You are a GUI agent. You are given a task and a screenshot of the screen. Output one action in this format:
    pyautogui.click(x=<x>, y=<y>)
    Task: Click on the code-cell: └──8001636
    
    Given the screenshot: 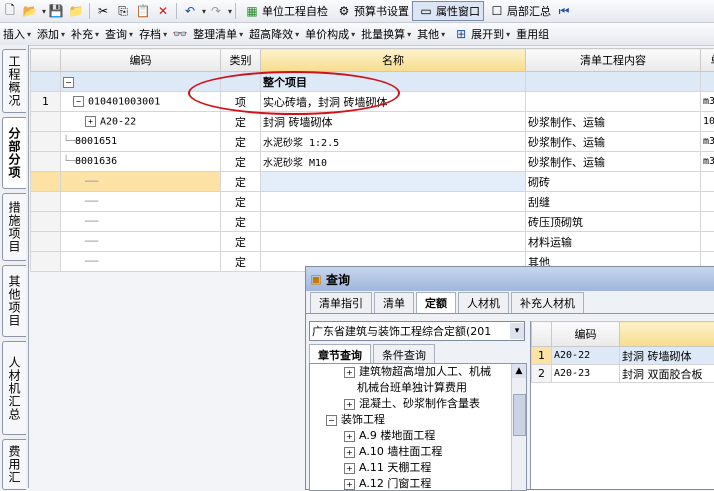 What is the action you would take?
    pyautogui.click(x=141, y=162)
    